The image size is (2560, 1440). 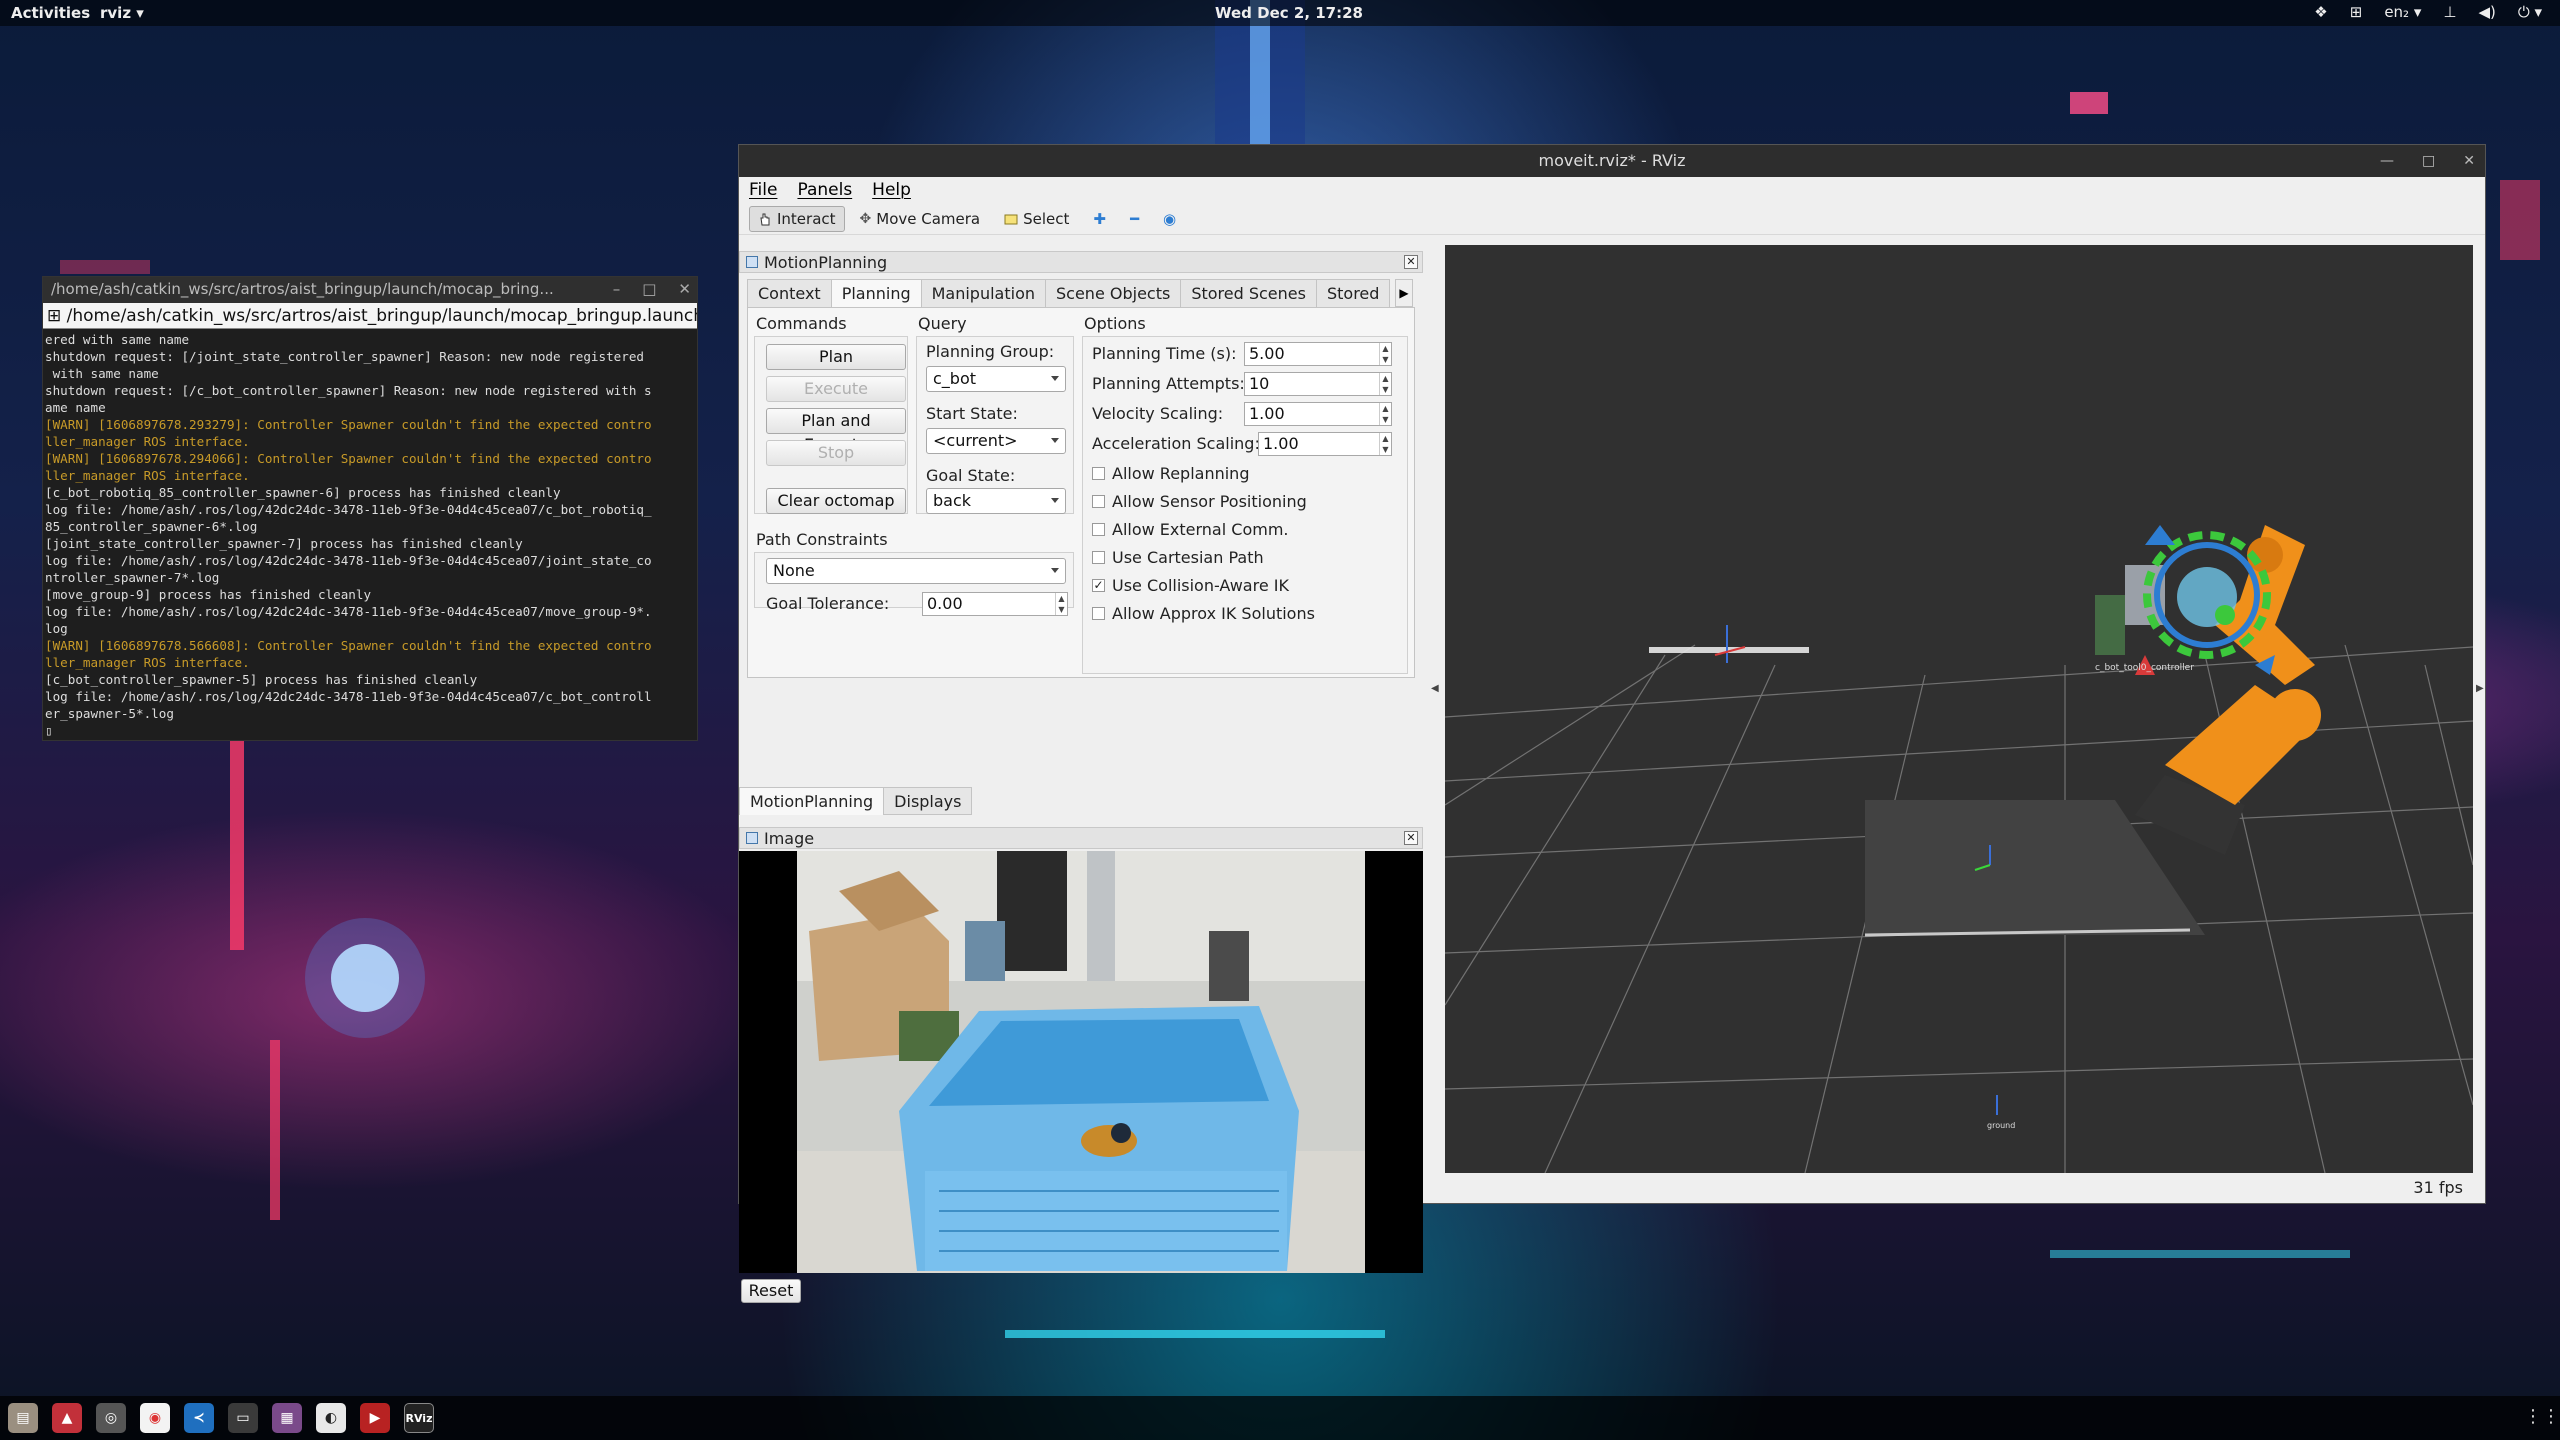 What do you see at coordinates (2402, 12) in the screenshot?
I see `language-indicator: en₂ ▾` at bounding box center [2402, 12].